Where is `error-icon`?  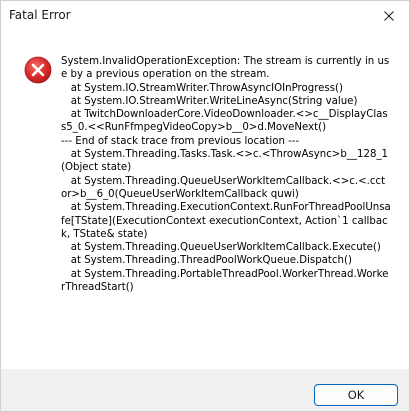
error-icon is located at coordinates (38, 70).